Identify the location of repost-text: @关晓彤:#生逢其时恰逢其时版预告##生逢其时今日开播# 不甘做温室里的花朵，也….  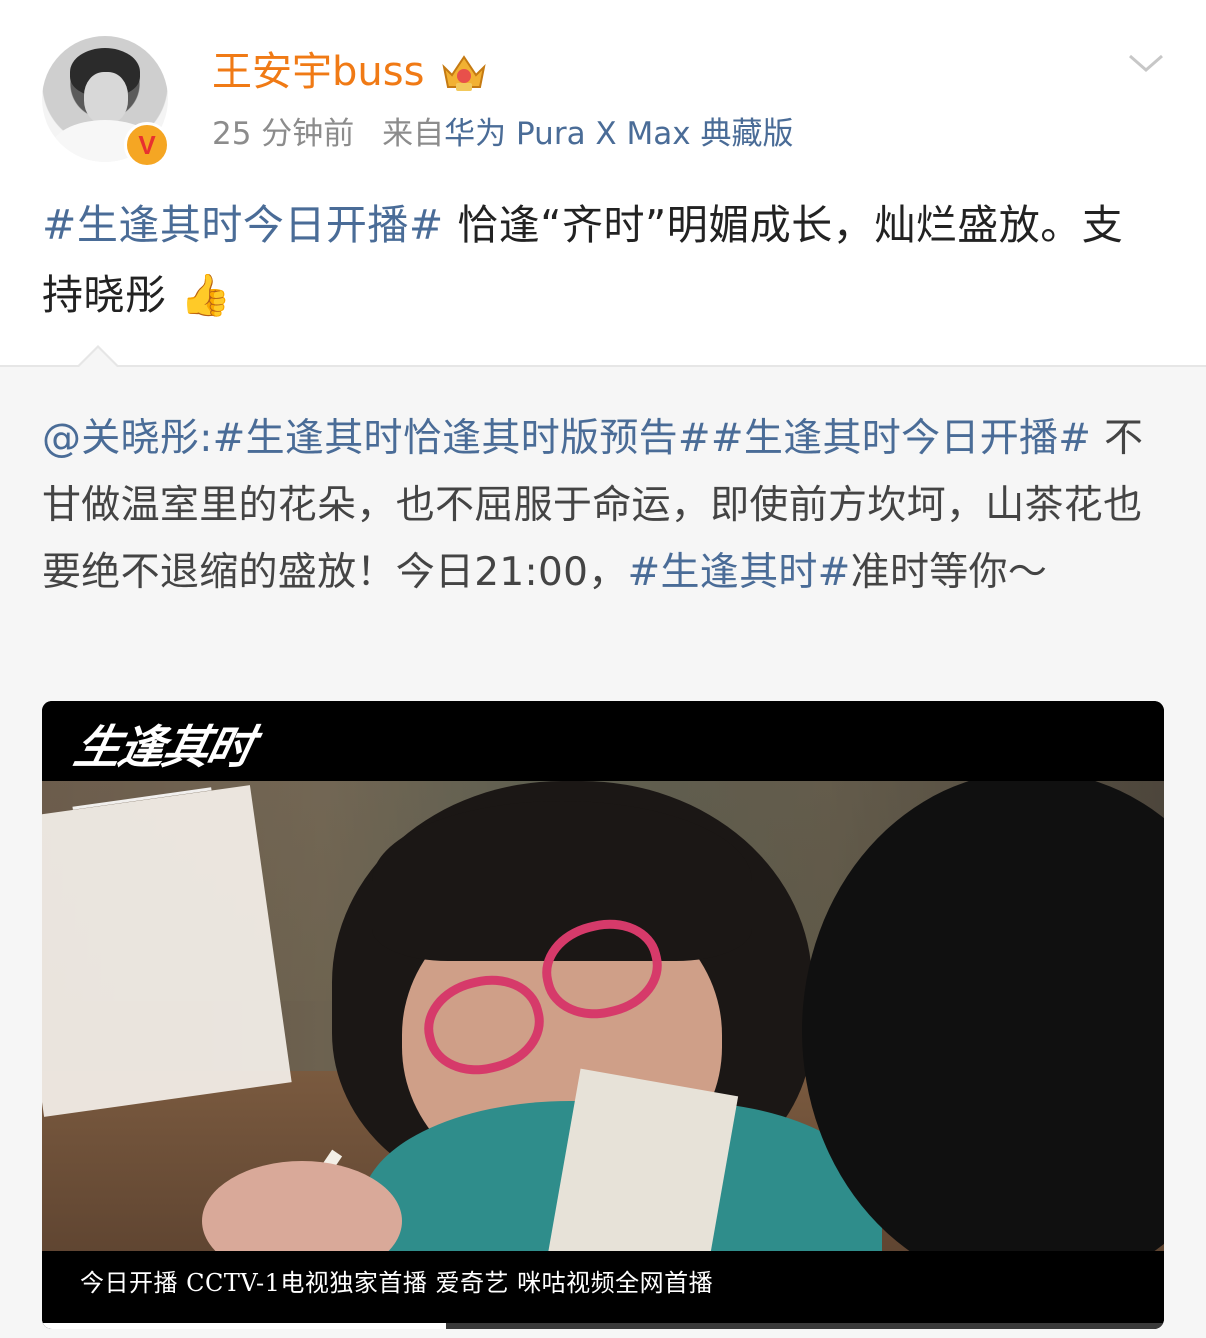
(604, 505).